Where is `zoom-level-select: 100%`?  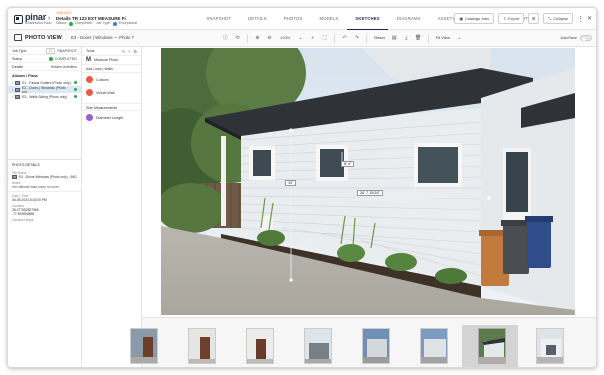 zoom-level-select: 100% is located at coordinates (285, 38).